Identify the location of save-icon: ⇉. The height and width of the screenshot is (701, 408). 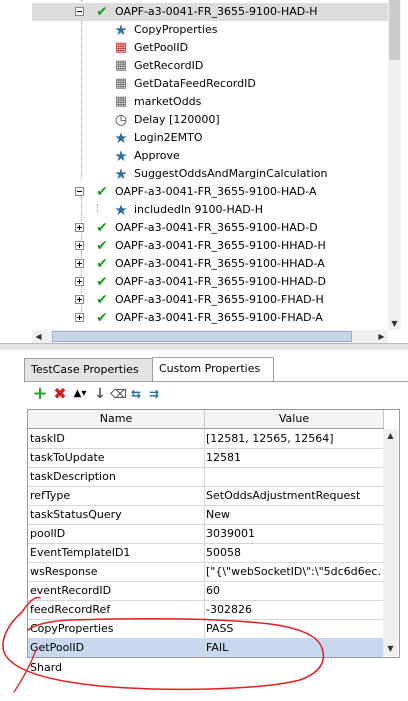
(154, 394).